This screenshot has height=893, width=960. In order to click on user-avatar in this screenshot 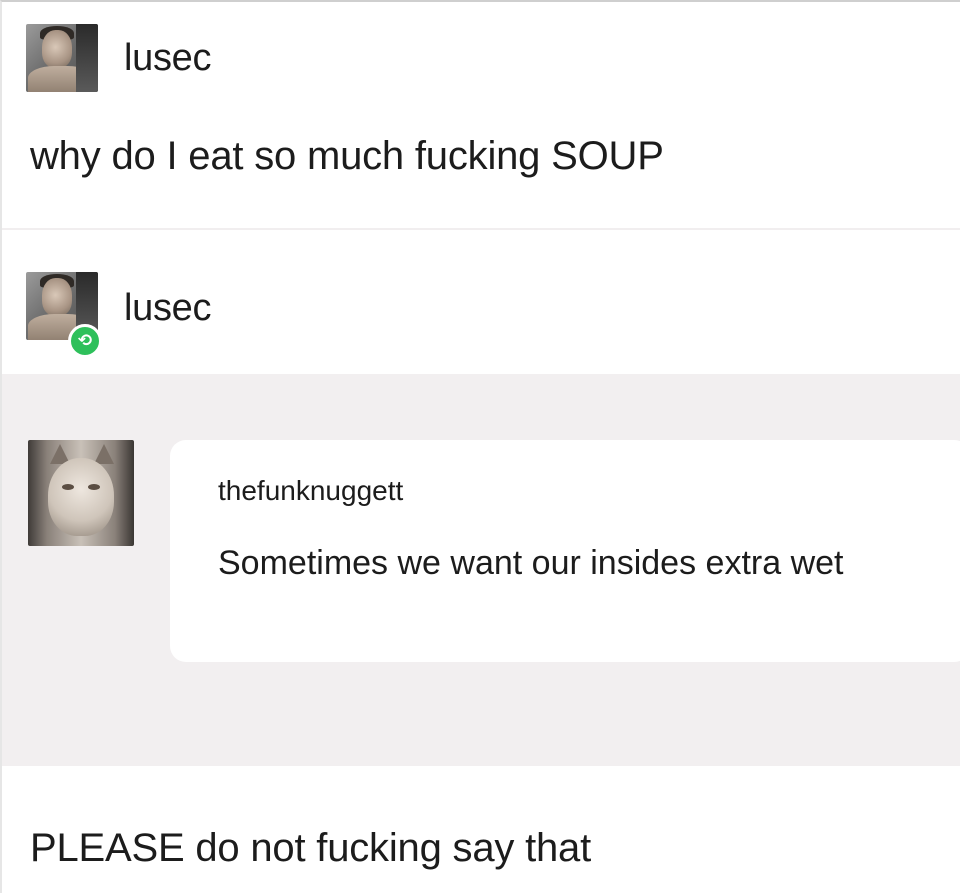, I will do `click(62, 58)`.